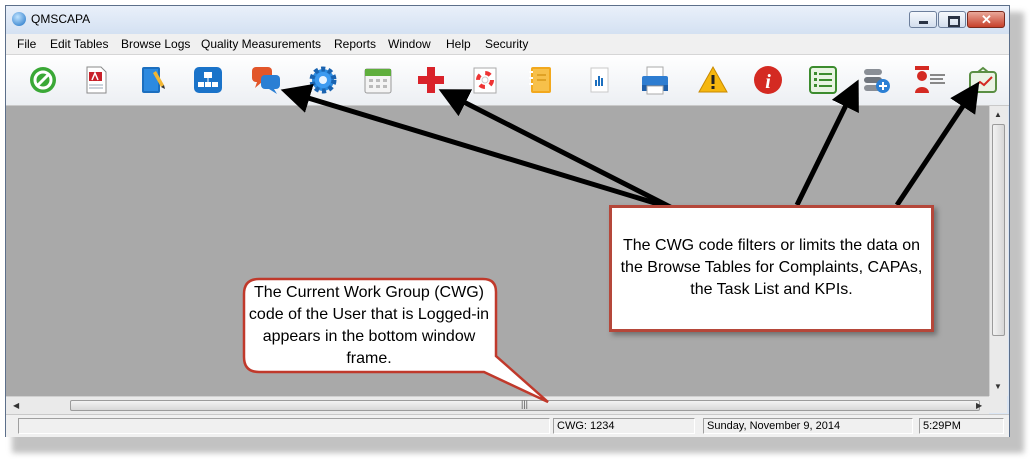 This screenshot has height=459, width=1030. What do you see at coordinates (826, 143) in the screenshot?
I see `arrow-to-settings-icon` at bounding box center [826, 143].